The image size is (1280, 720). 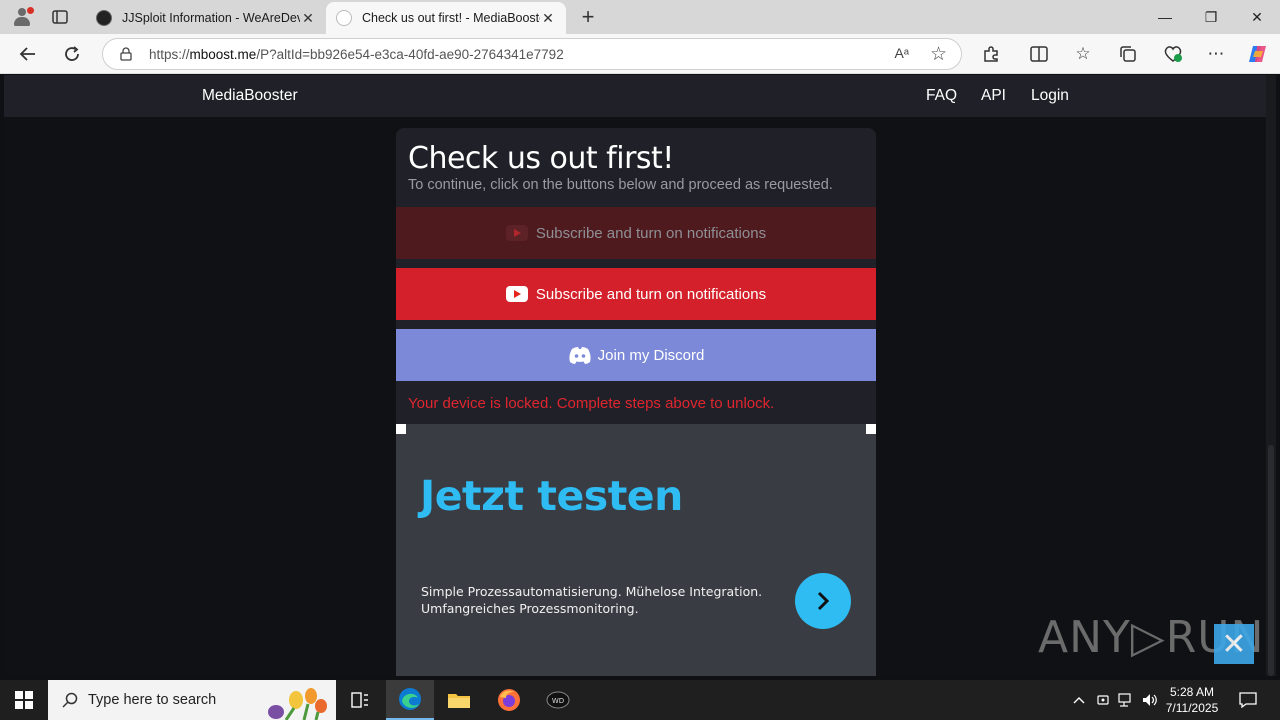 I want to click on volume-button, so click(x=1150, y=700).